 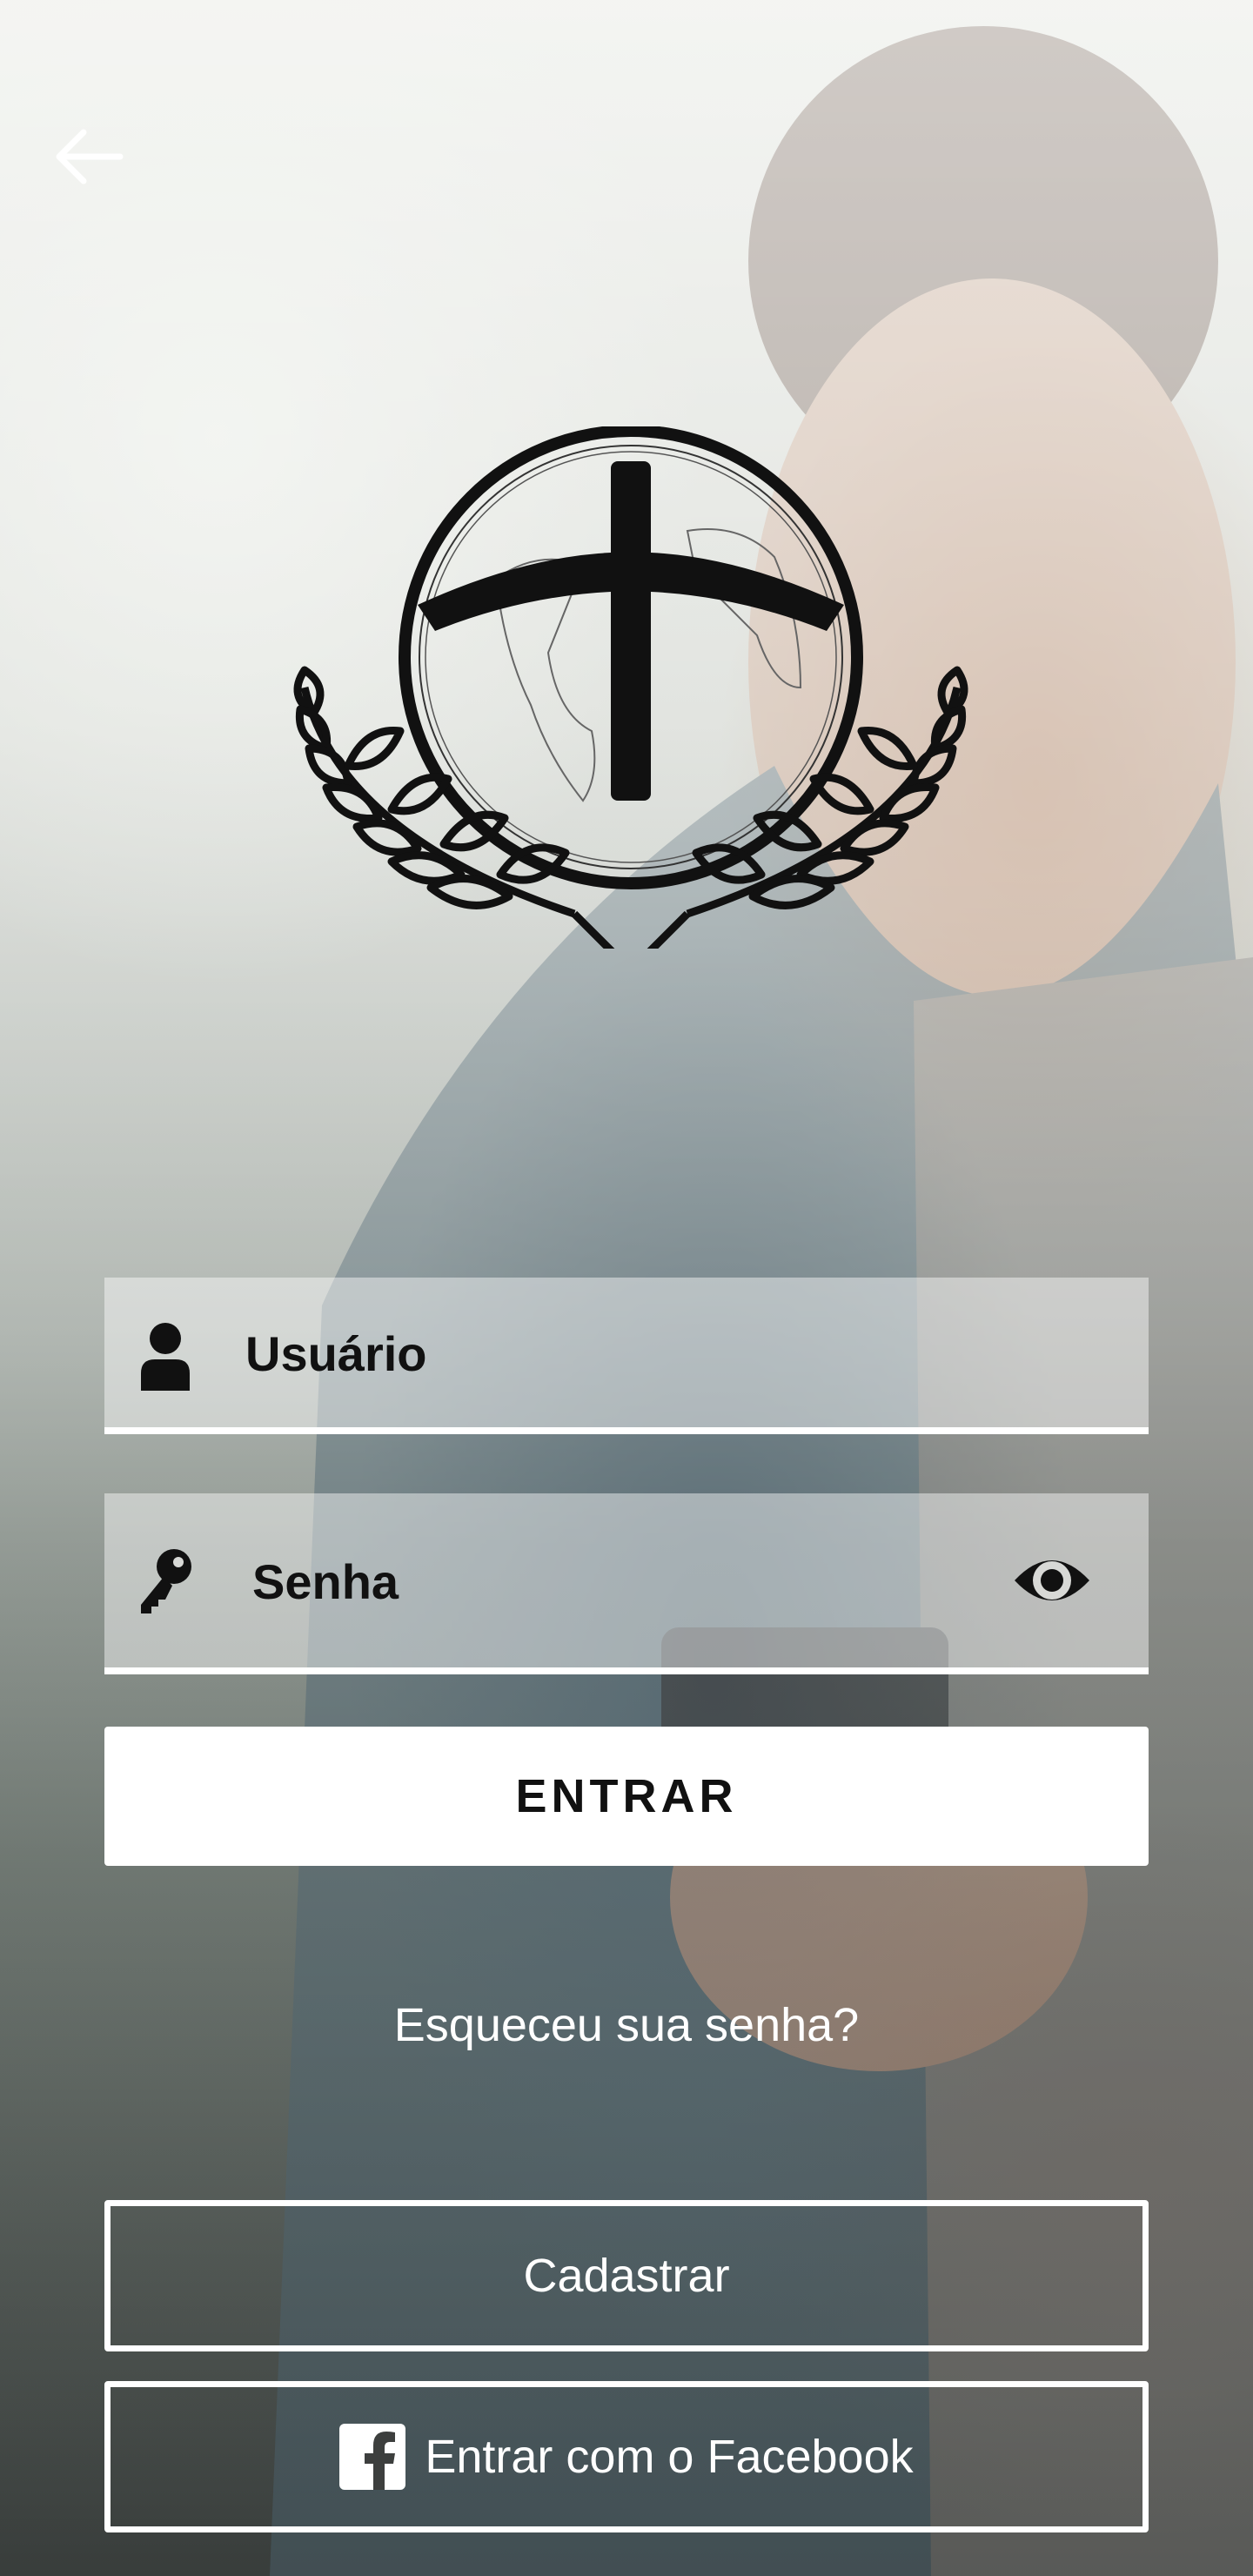 What do you see at coordinates (626, 1796) in the screenshot?
I see `login-button: ENTRAR` at bounding box center [626, 1796].